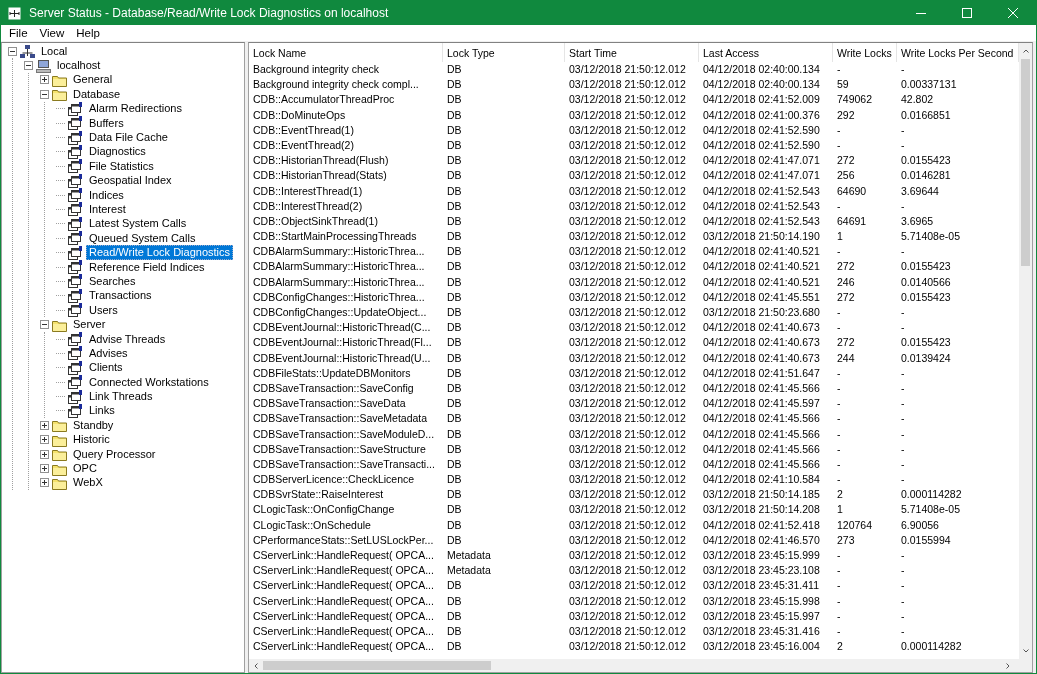  I want to click on table-cell-text: 246, so click(846, 282).